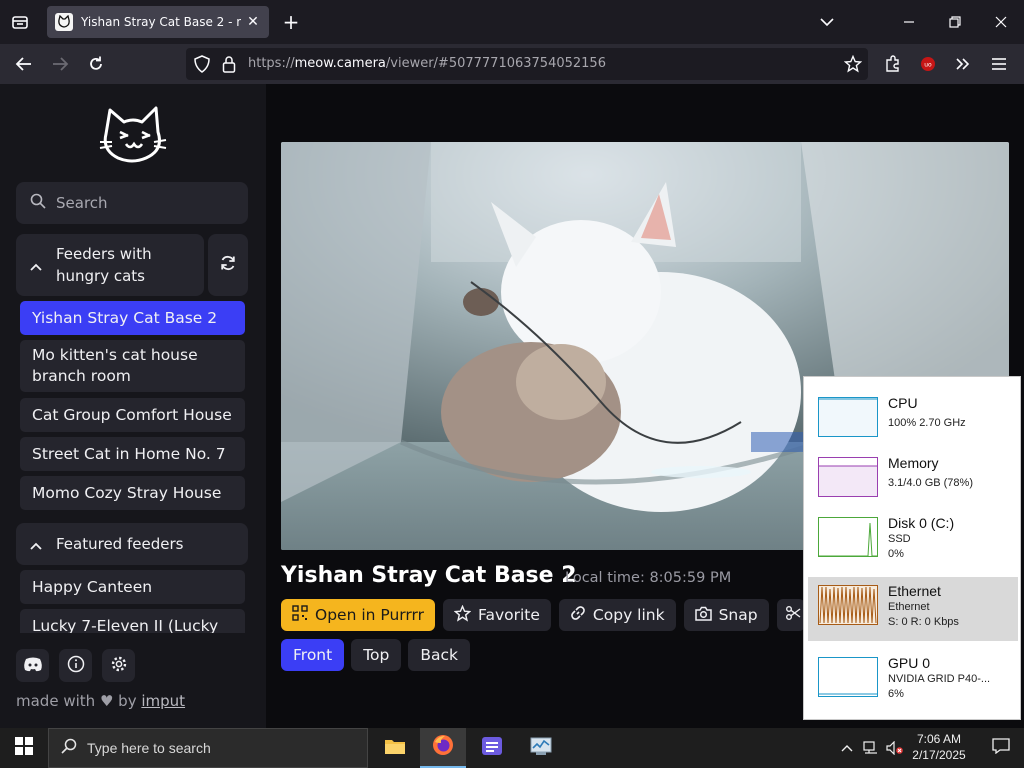  I want to click on copy-link-button: Copy link, so click(617, 615).